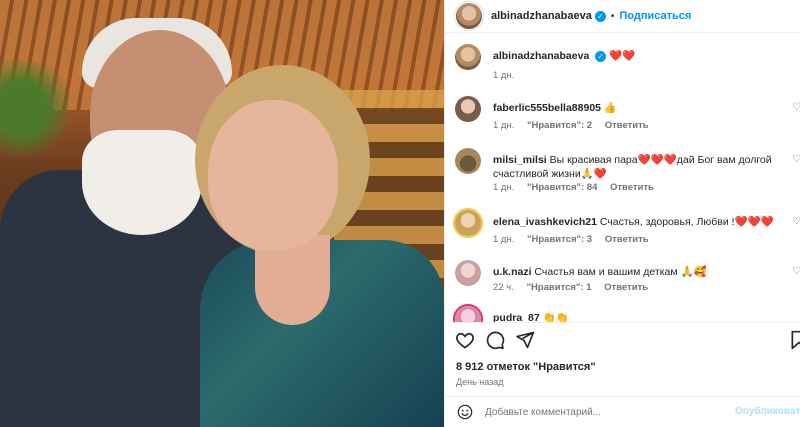 The width and height of the screenshot is (800, 427). I want to click on author-avatar, so click(469, 16).